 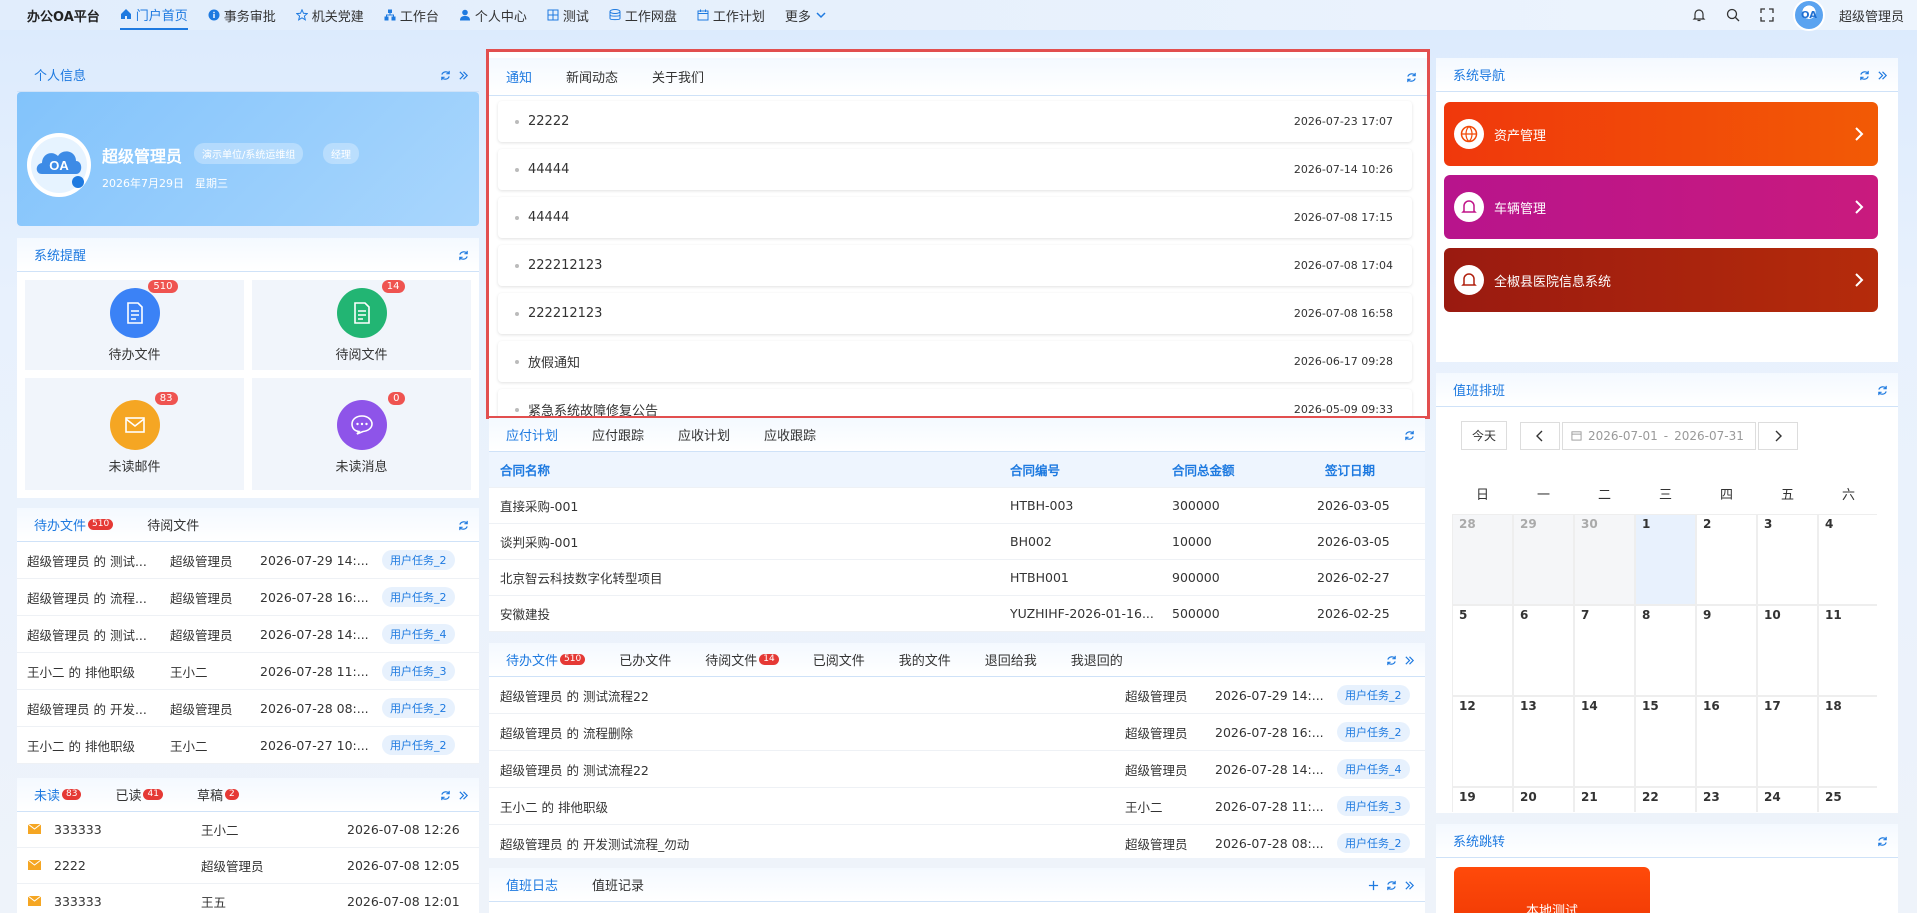 I want to click on sysnav-asset: 资产管理, so click(x=1661, y=134).